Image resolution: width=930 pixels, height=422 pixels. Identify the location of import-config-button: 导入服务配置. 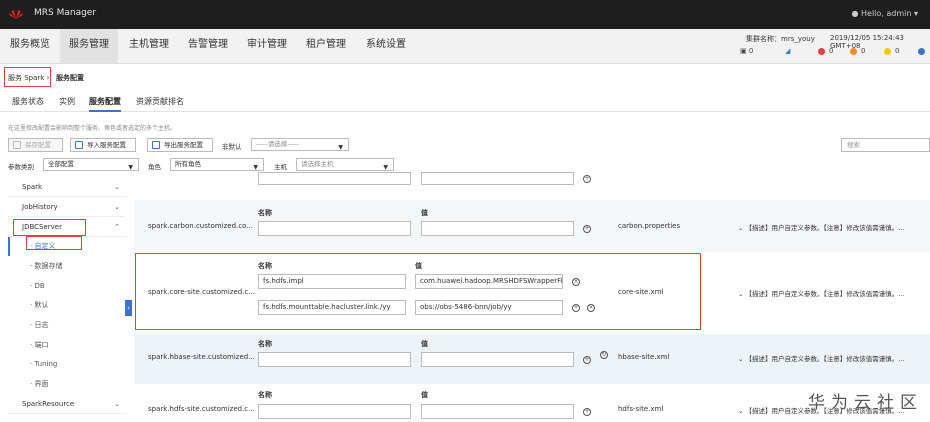
(103, 145).